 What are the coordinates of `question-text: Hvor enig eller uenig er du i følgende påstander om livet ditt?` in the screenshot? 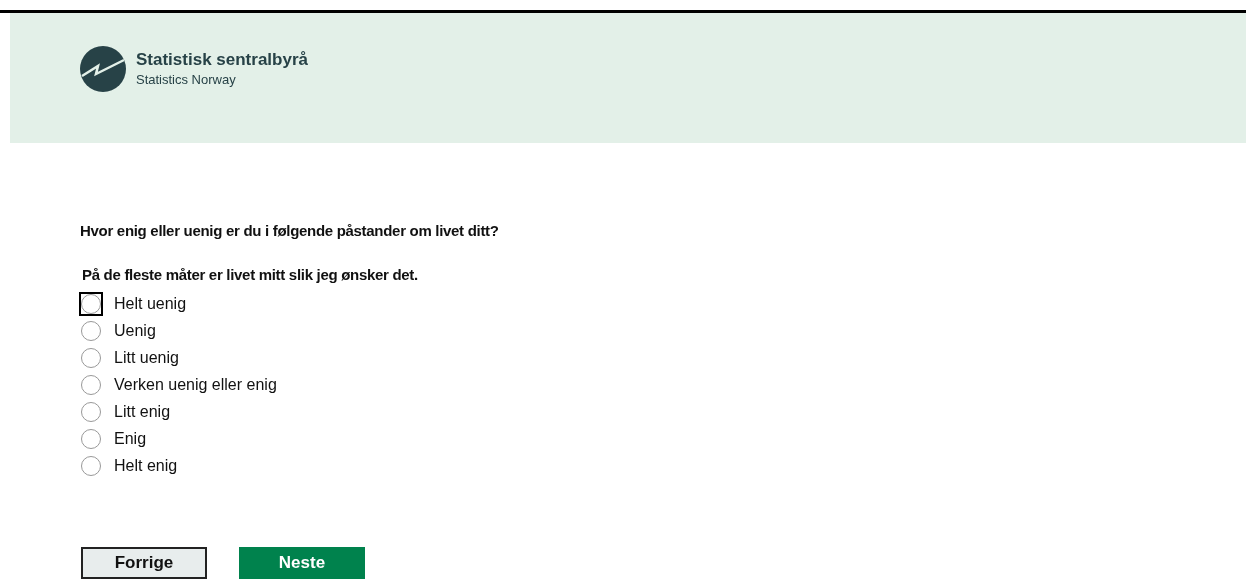 It's located at (290, 231).